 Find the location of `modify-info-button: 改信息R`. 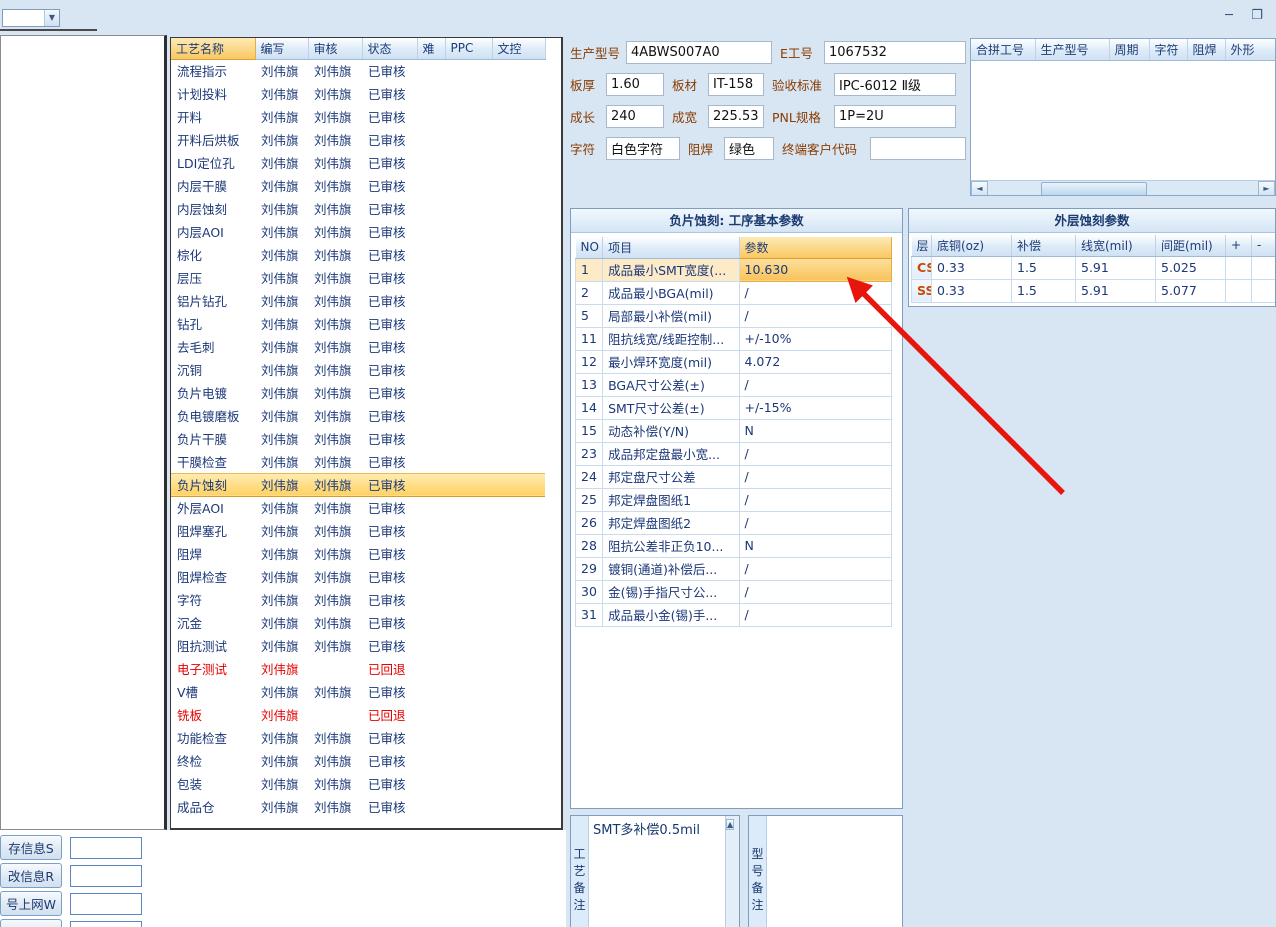

modify-info-button: 改信息R is located at coordinates (31, 875).